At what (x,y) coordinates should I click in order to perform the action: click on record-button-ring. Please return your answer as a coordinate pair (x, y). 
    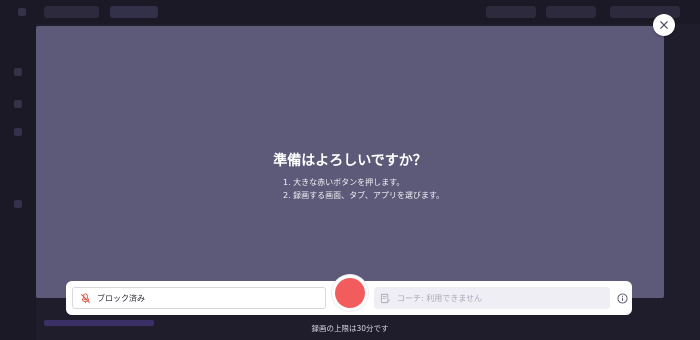
    Looking at the image, I should click on (350, 293).